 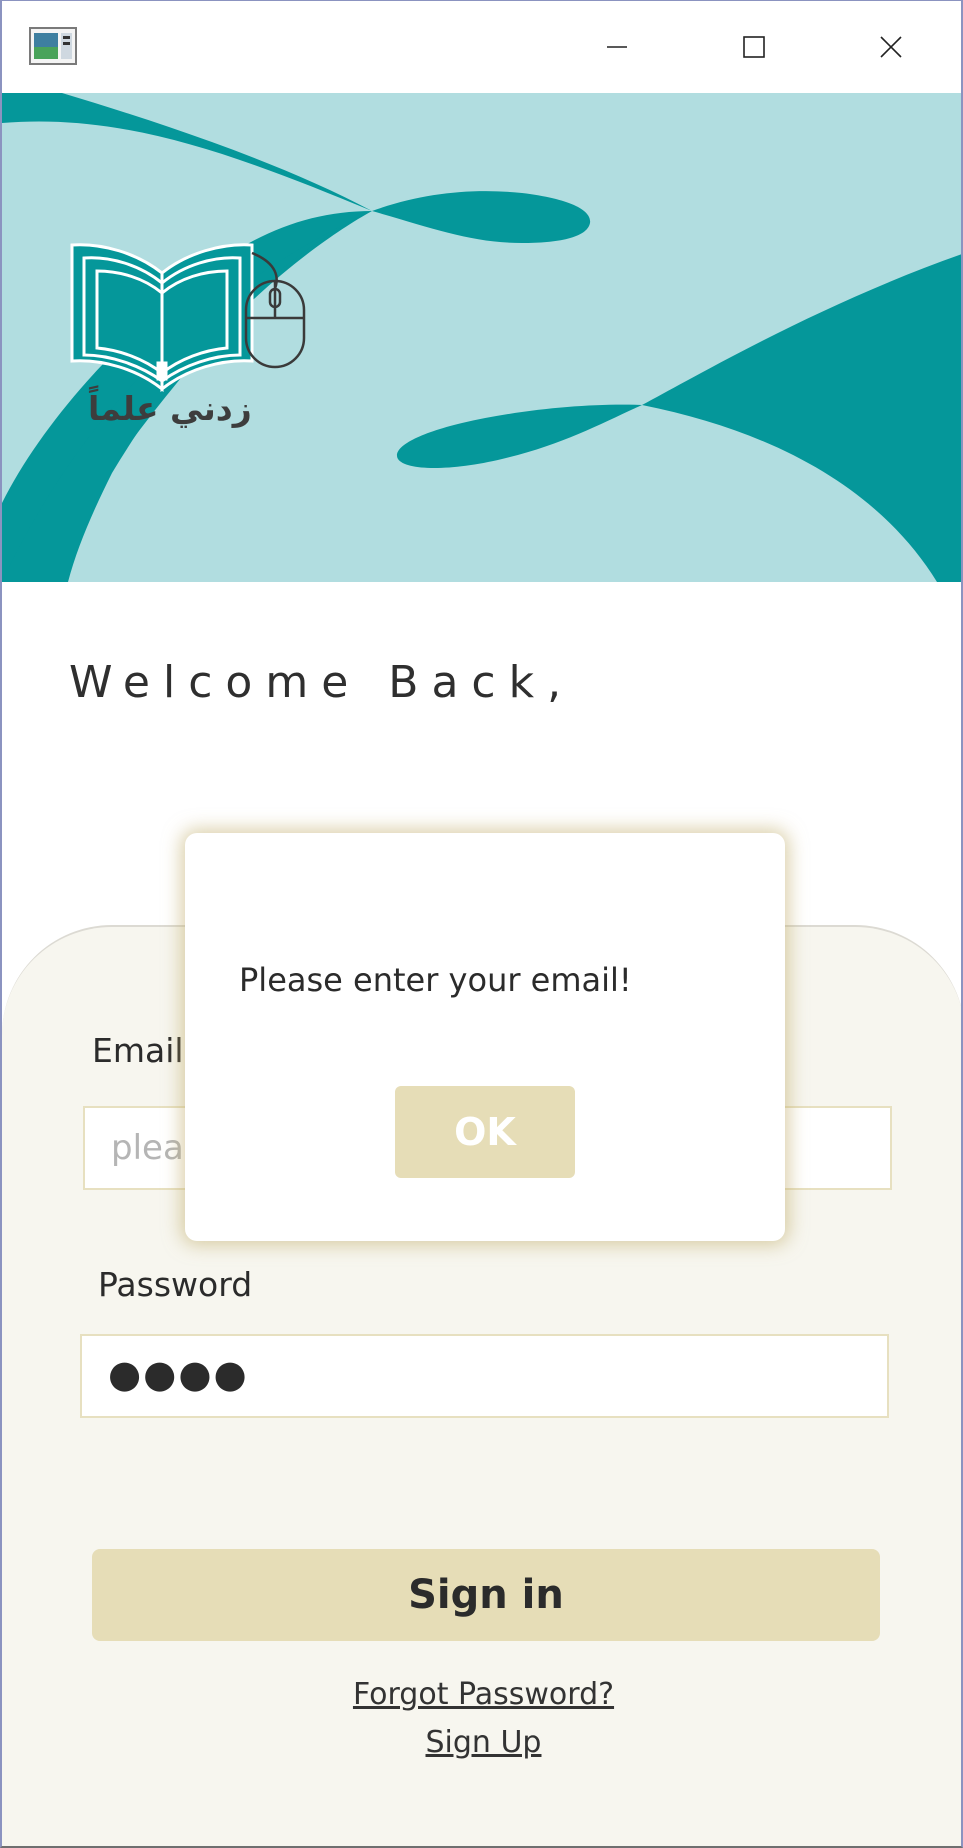 What do you see at coordinates (53, 46) in the screenshot?
I see `app-icon` at bounding box center [53, 46].